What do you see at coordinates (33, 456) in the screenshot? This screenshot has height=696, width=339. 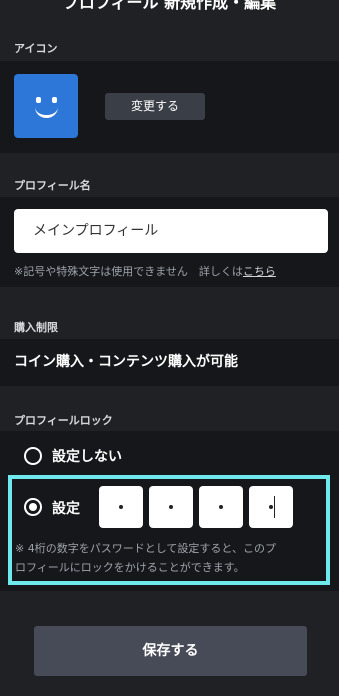 I see `radio-lock-off` at bounding box center [33, 456].